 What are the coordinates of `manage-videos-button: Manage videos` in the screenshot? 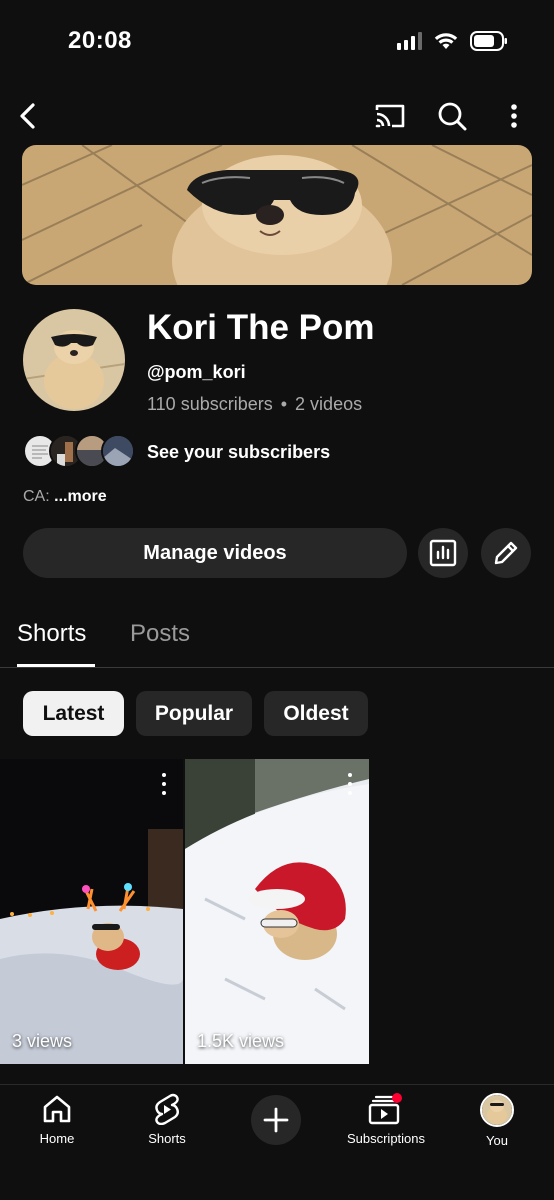 It's located at (215, 553).